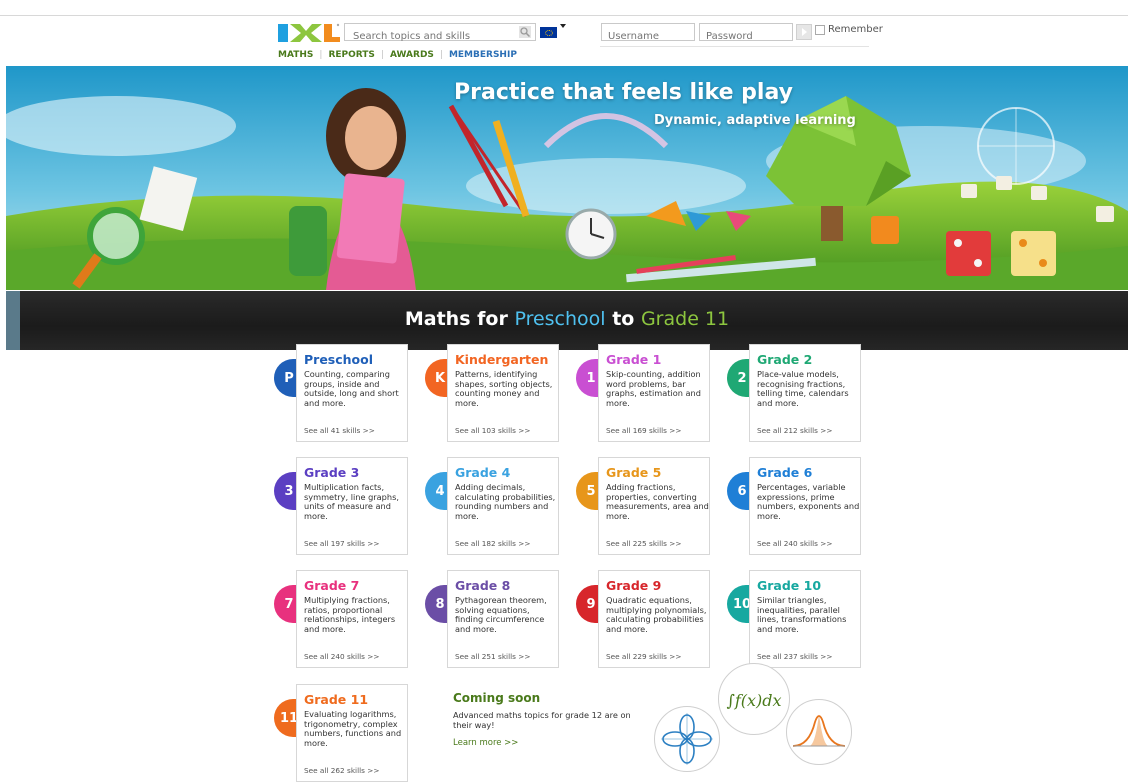  Describe the element at coordinates (412, 55) in the screenshot. I see `nav-awards: AWARDS` at that location.